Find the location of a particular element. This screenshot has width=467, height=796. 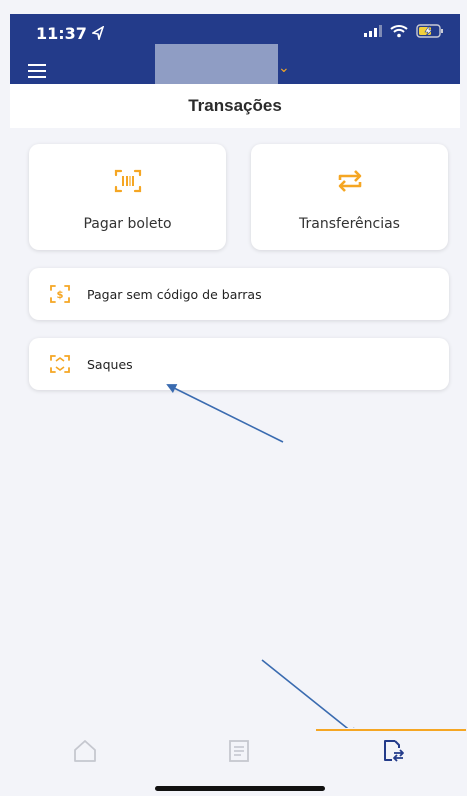

home-indicator is located at coordinates (240, 788).